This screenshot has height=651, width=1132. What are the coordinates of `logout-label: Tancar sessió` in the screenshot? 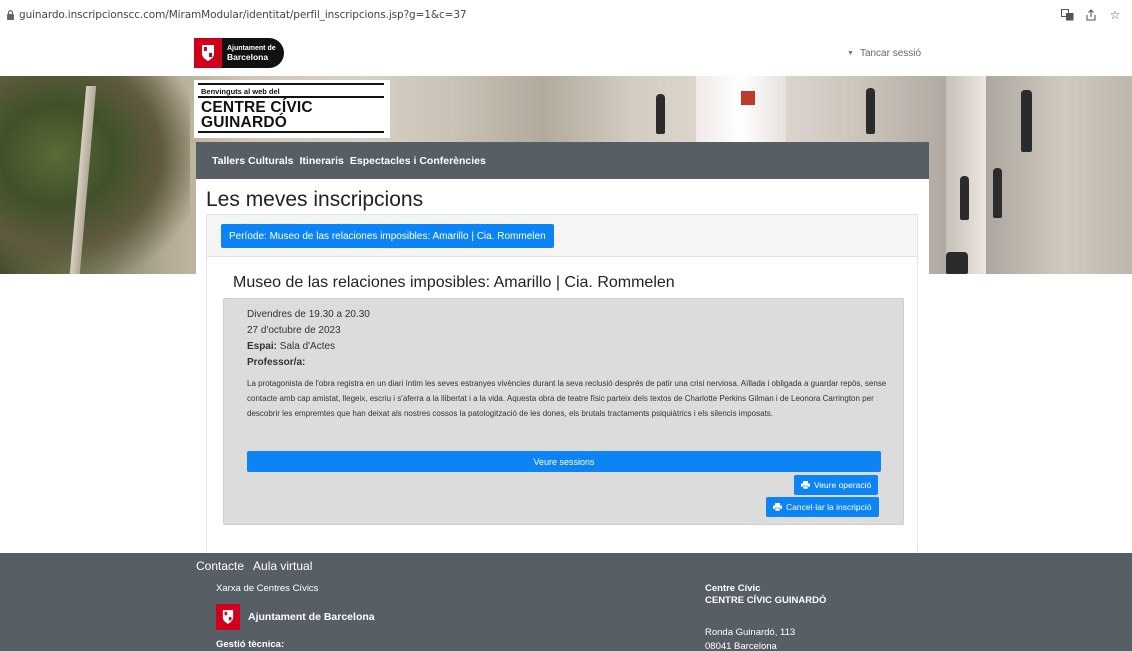 It's located at (890, 53).